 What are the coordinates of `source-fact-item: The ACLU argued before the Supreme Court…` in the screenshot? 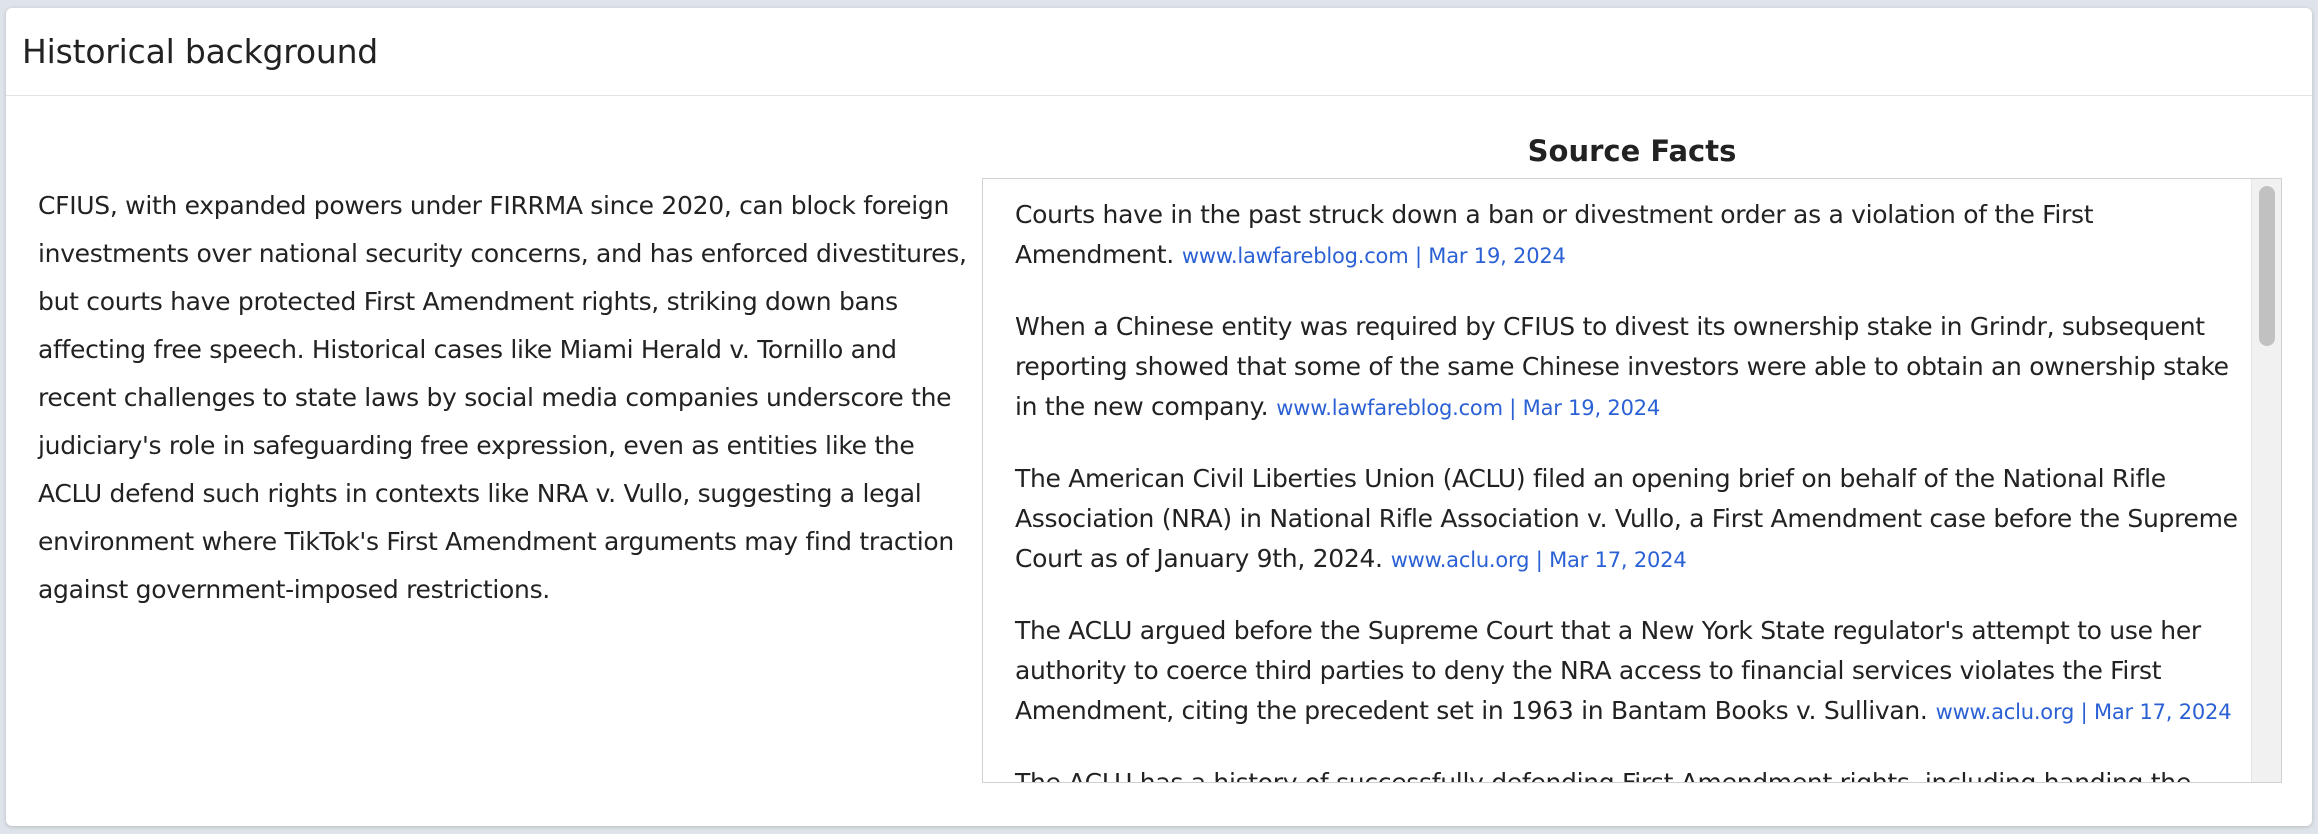 It's located at (1627, 671).